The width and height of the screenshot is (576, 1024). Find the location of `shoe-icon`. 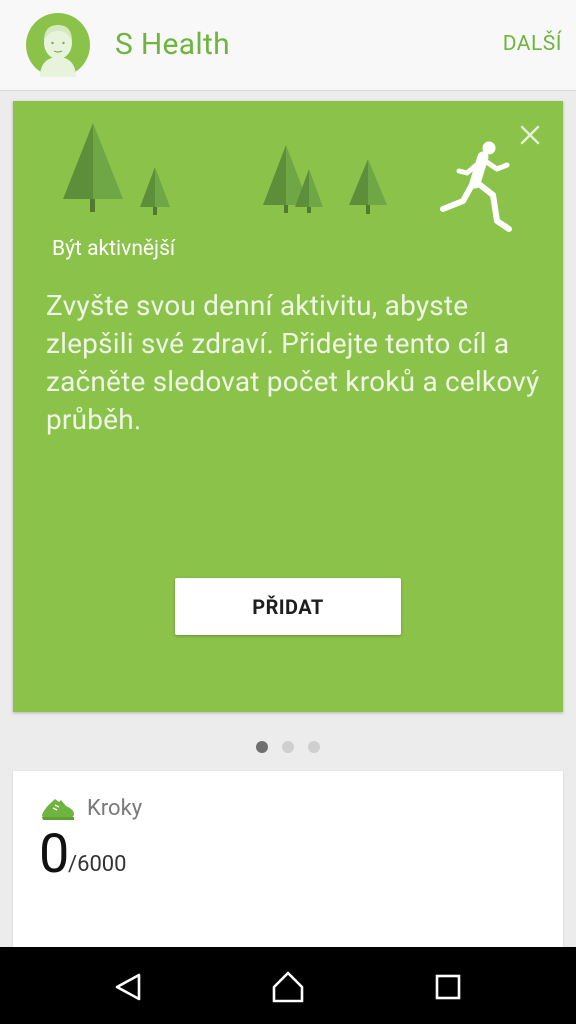

shoe-icon is located at coordinates (58, 809).